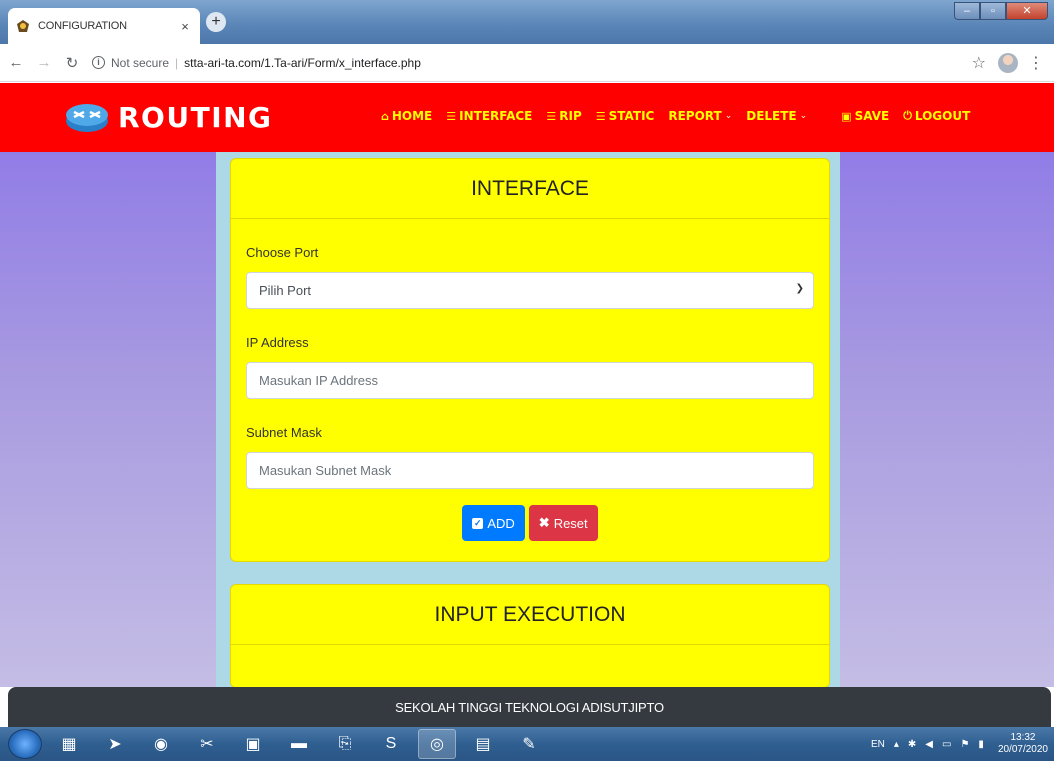 This screenshot has height=761, width=1054. What do you see at coordinates (771, 116) in the screenshot?
I see `nav-delete-label: DELETE` at bounding box center [771, 116].